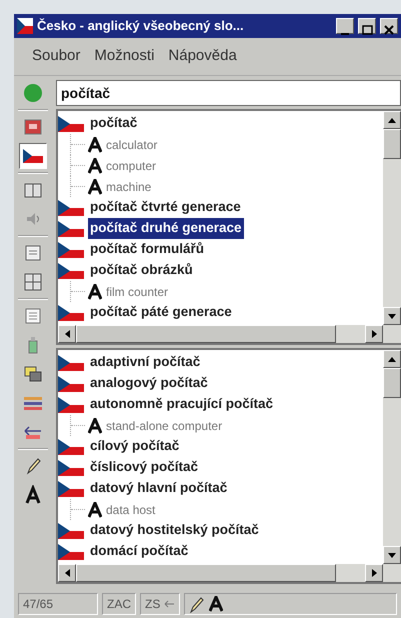 This screenshot has width=401, height=618. I want to click on toolbar-button, so click(33, 156).